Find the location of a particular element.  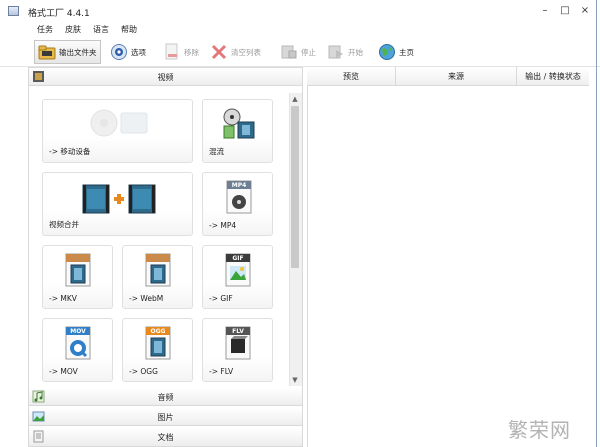

tile-mp4: MP4 -> MP4 is located at coordinates (237, 204).